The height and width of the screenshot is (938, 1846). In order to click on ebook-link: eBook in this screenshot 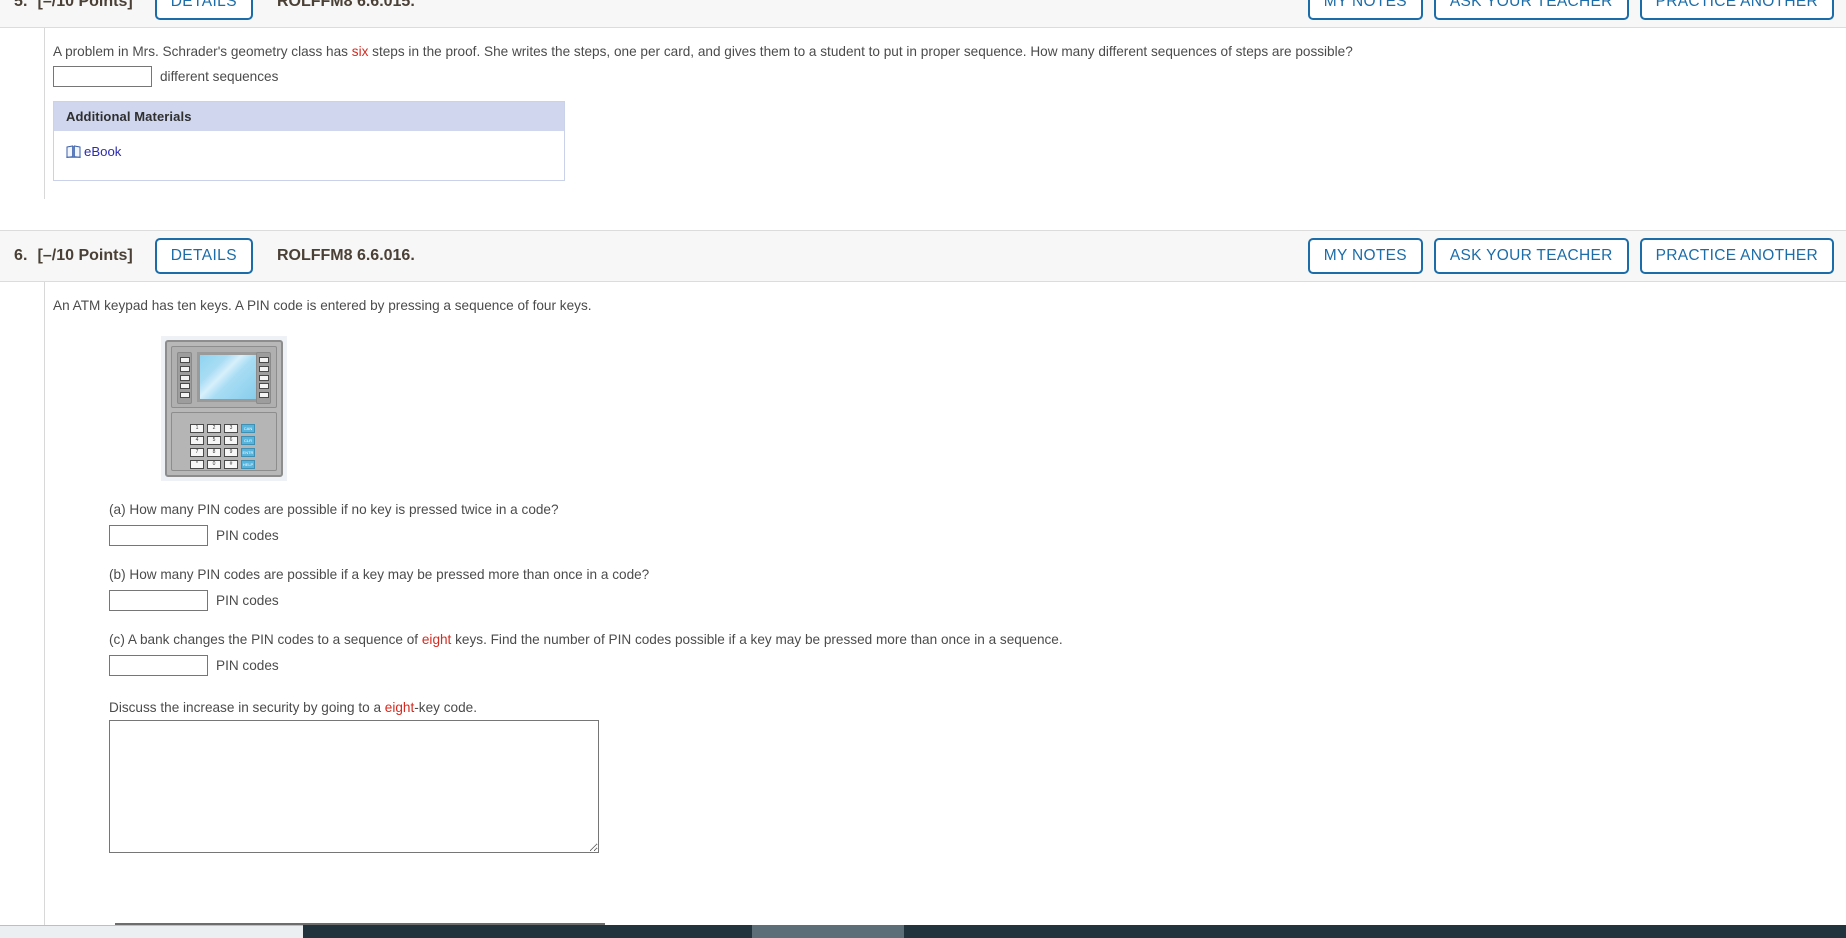, I will do `click(93, 151)`.